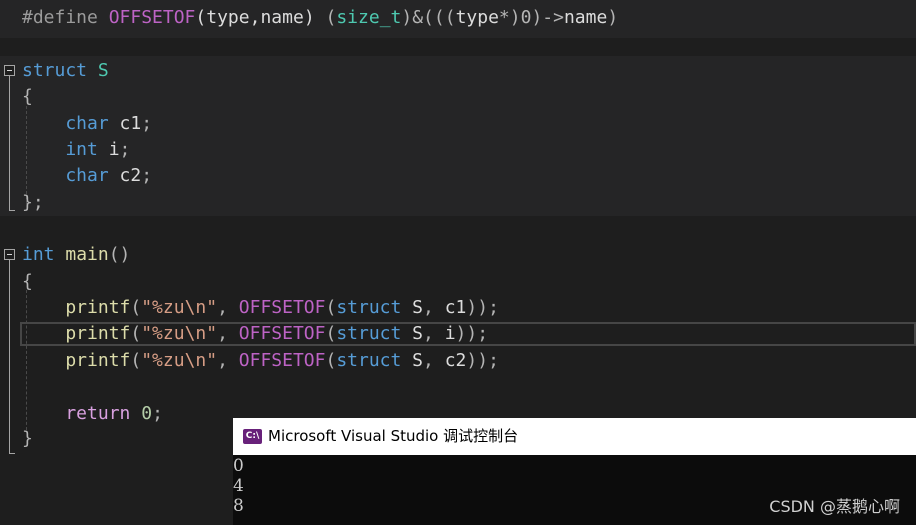 The image size is (916, 525). What do you see at coordinates (238, 466) in the screenshot?
I see `console-output-line: 0` at bounding box center [238, 466].